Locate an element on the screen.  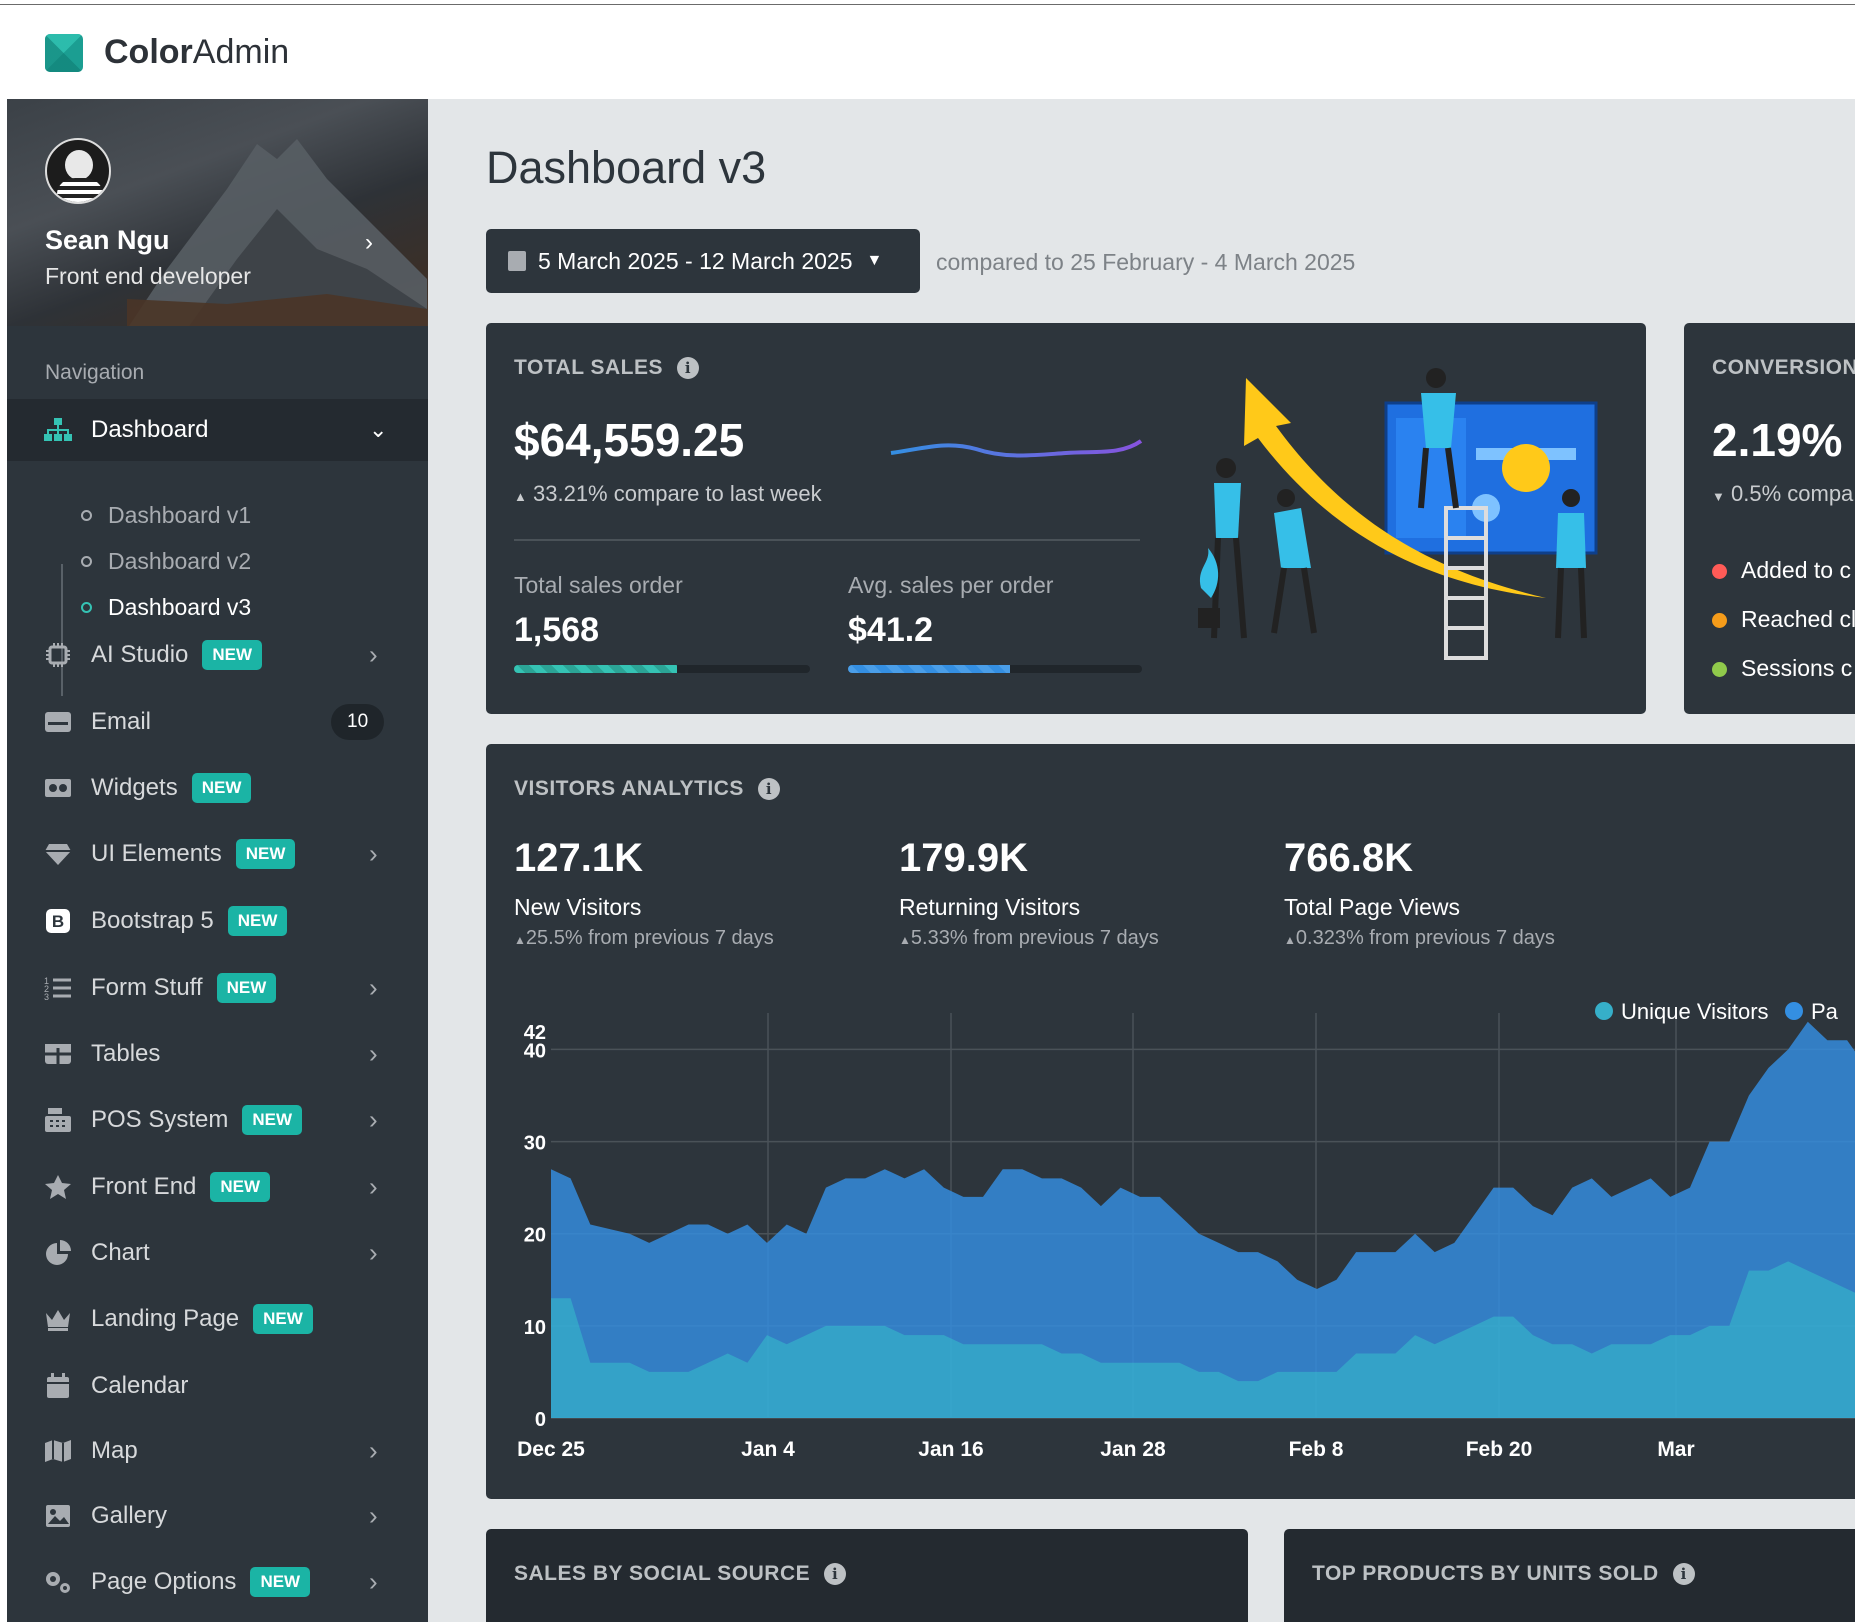
sidebar-item-chart: Chart › is located at coordinates (217, 1253).